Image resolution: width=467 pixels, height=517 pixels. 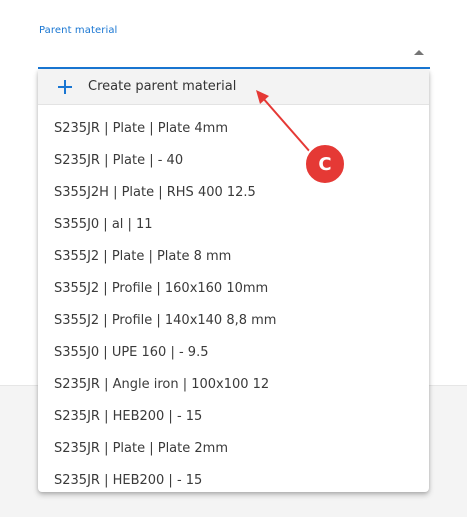 What do you see at coordinates (233, 225) in the screenshot?
I see `option-item: S355J0 | al | 11` at bounding box center [233, 225].